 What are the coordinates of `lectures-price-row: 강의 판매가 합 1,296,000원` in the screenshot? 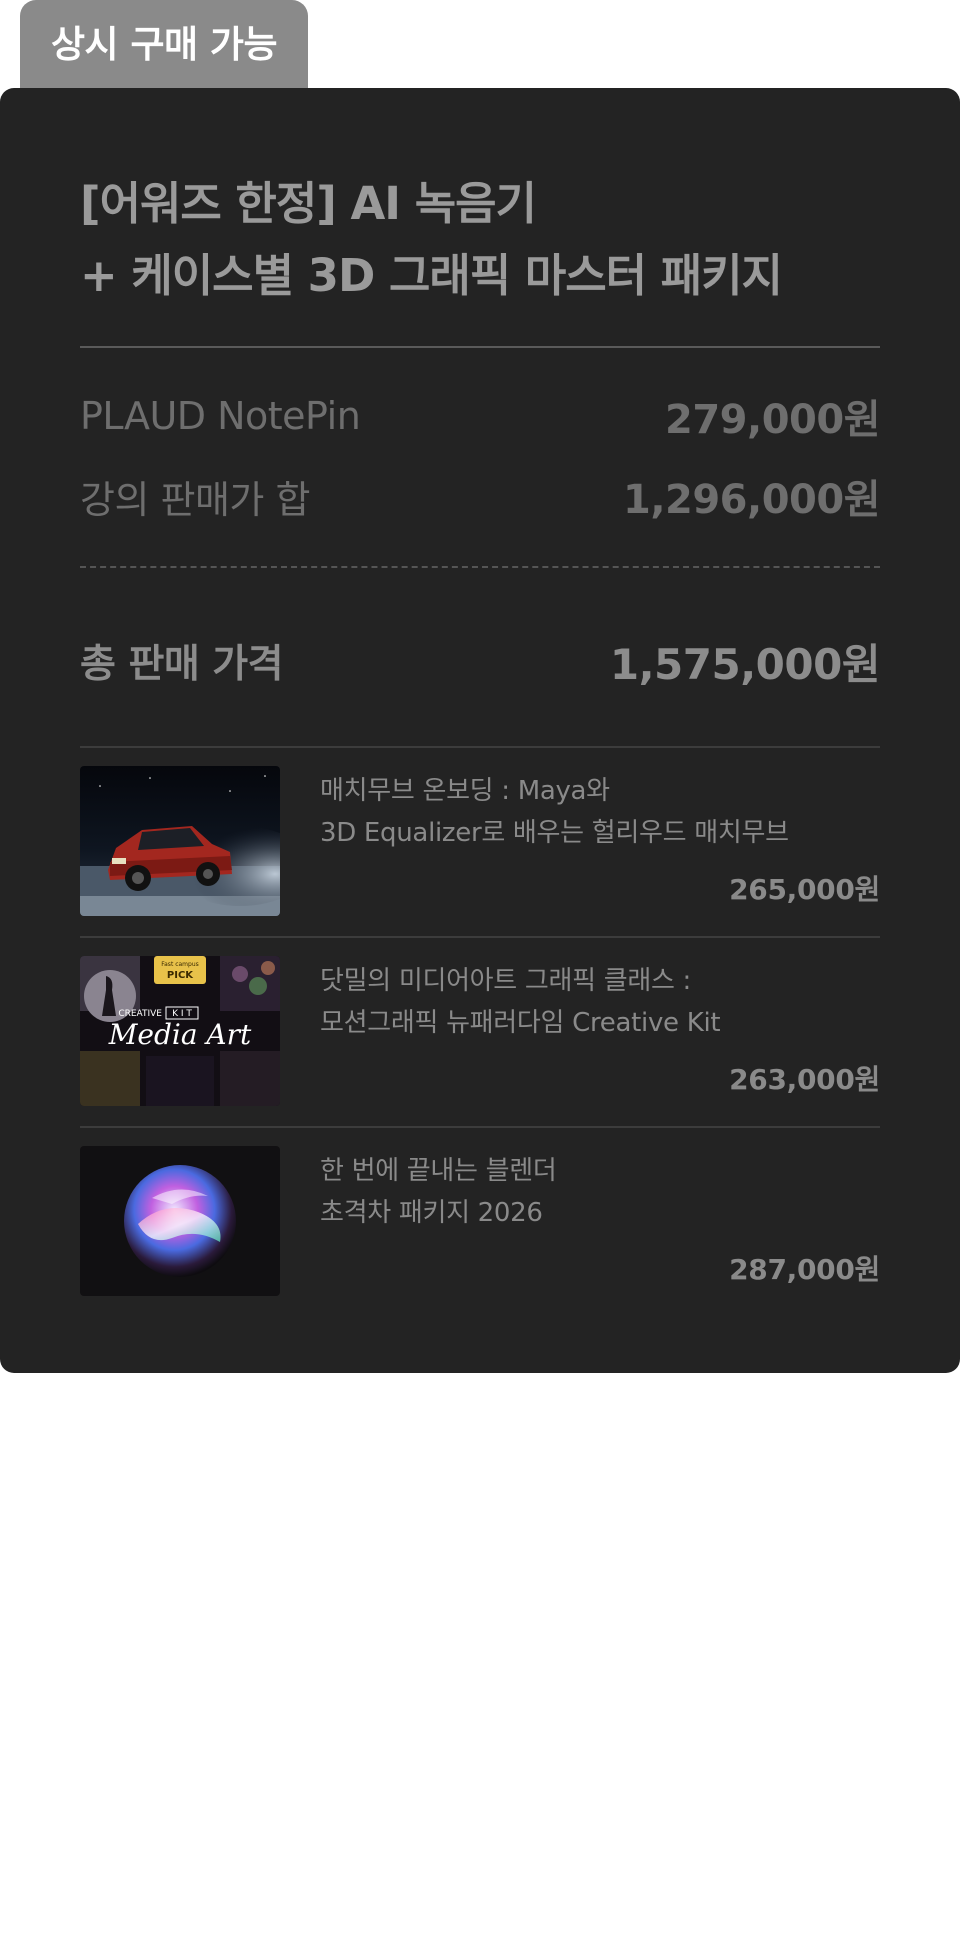 It's located at (480, 496).